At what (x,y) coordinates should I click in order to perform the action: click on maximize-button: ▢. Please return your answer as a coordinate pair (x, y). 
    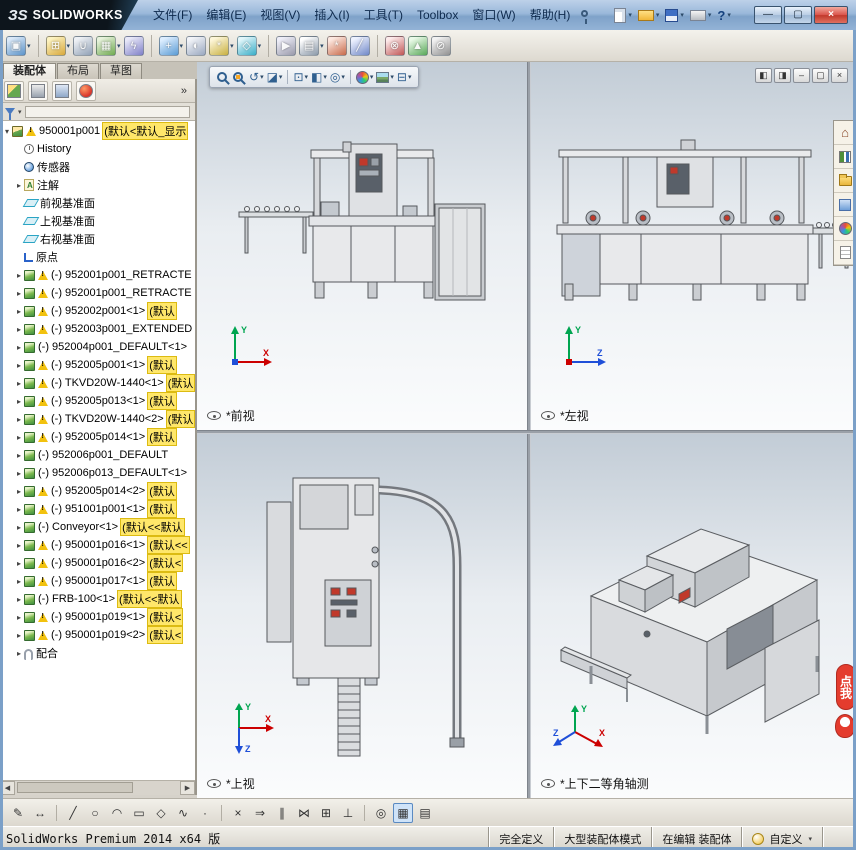
    Looking at the image, I should click on (798, 15).